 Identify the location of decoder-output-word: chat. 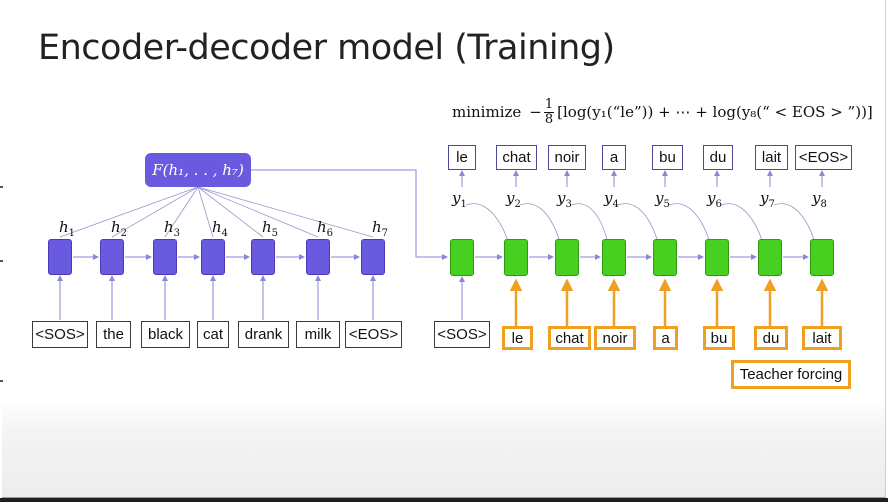
(516, 157).